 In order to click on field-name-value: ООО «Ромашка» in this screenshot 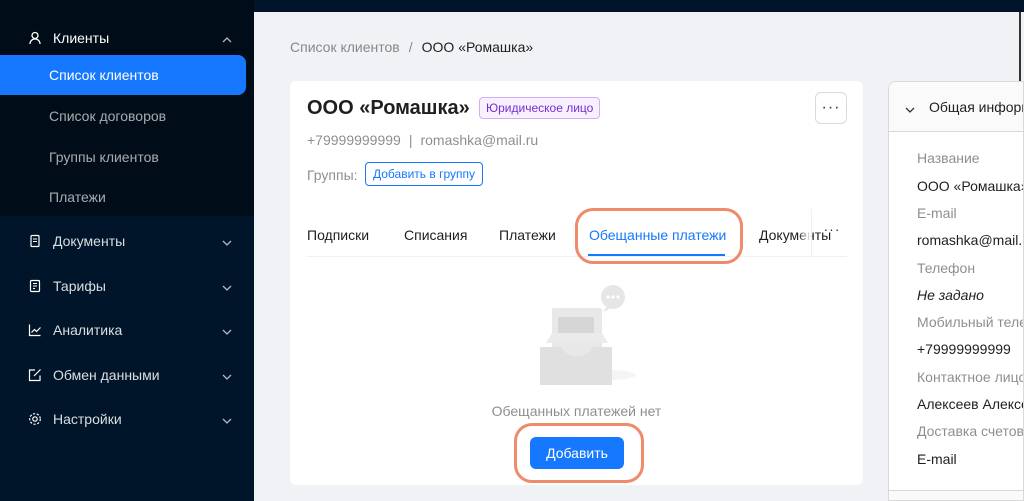, I will do `click(970, 186)`.